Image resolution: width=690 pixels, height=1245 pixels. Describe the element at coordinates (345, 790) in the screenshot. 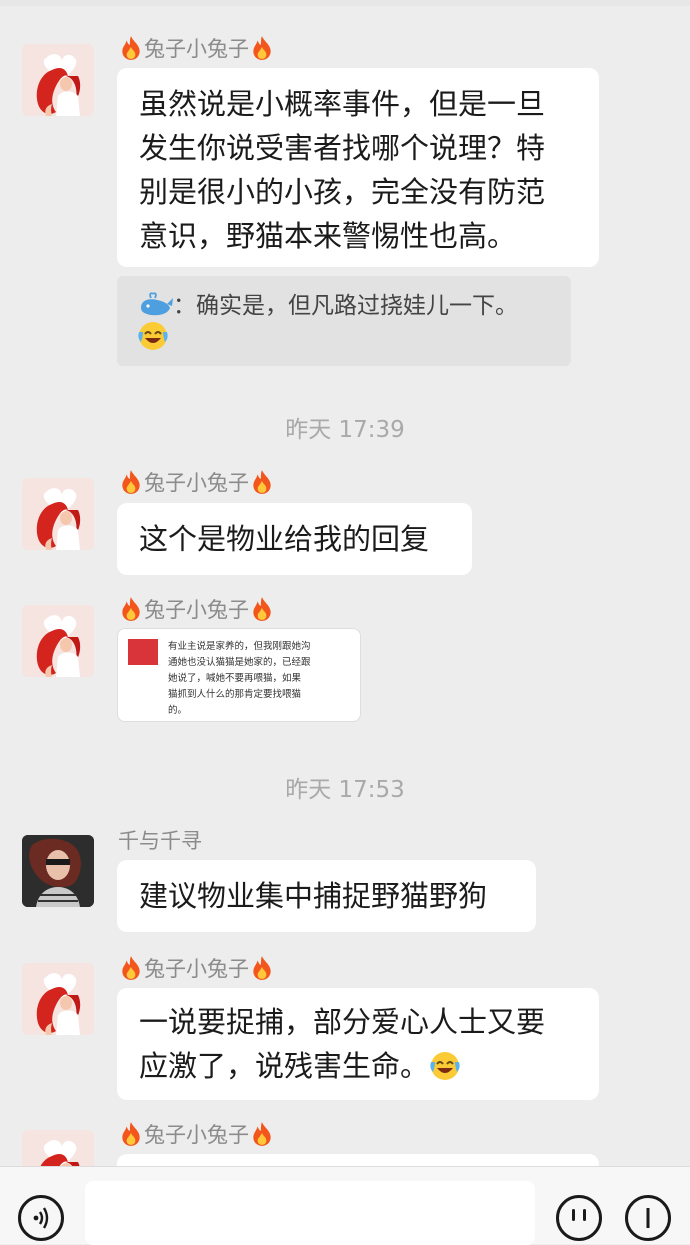

I see `timestamp: 昨天 17:53` at that location.